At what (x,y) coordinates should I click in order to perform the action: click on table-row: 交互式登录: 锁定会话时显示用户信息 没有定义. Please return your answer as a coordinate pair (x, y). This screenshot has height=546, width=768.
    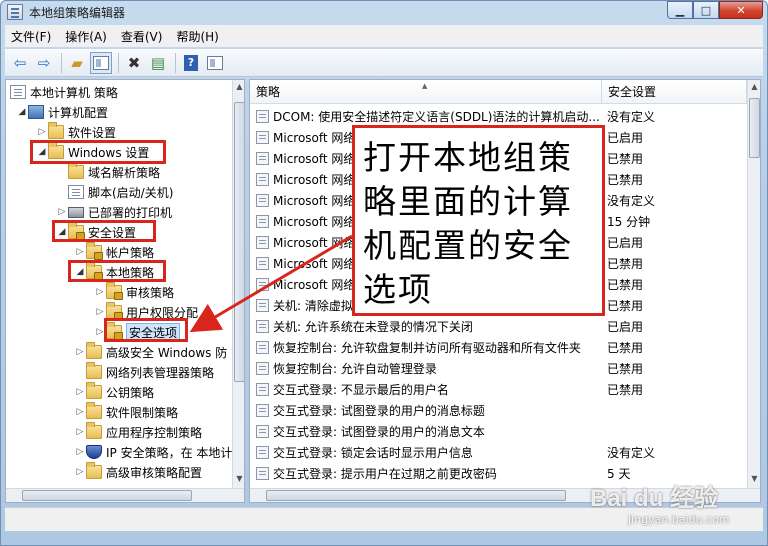
    Looking at the image, I should click on (452, 452).